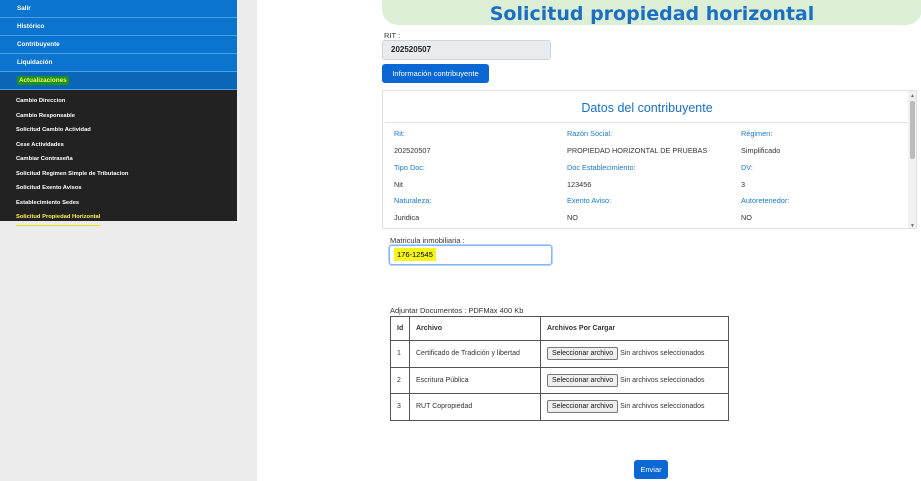  I want to click on title-banner: Solicitud propiedad horizontal, so click(651, 12).